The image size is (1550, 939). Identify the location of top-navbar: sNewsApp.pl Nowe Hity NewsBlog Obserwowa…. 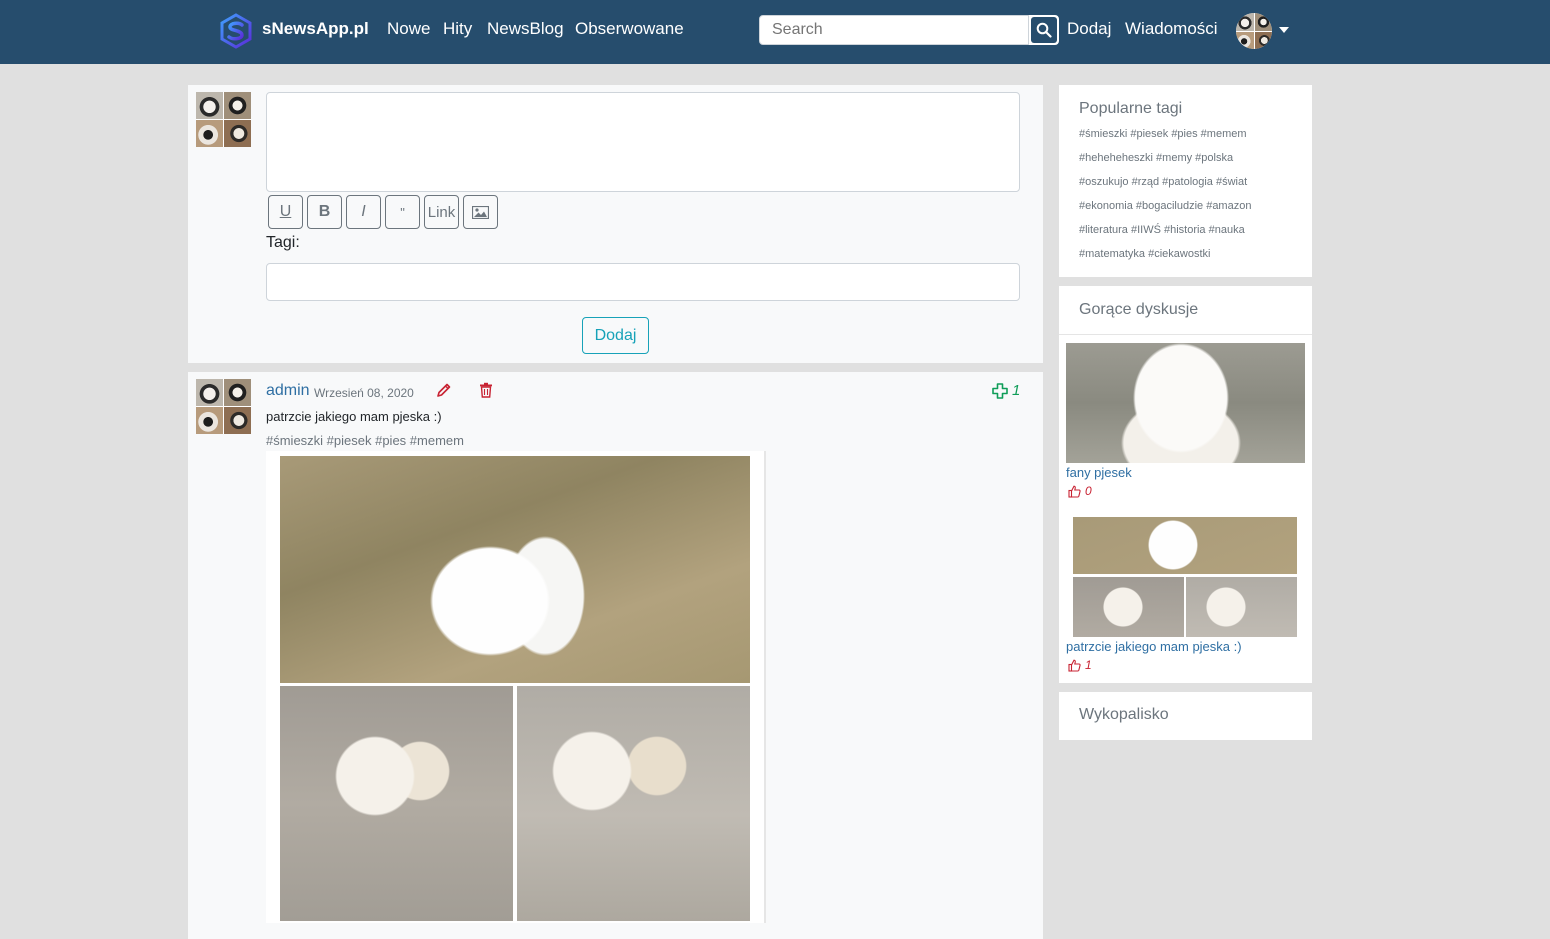
(775, 32).